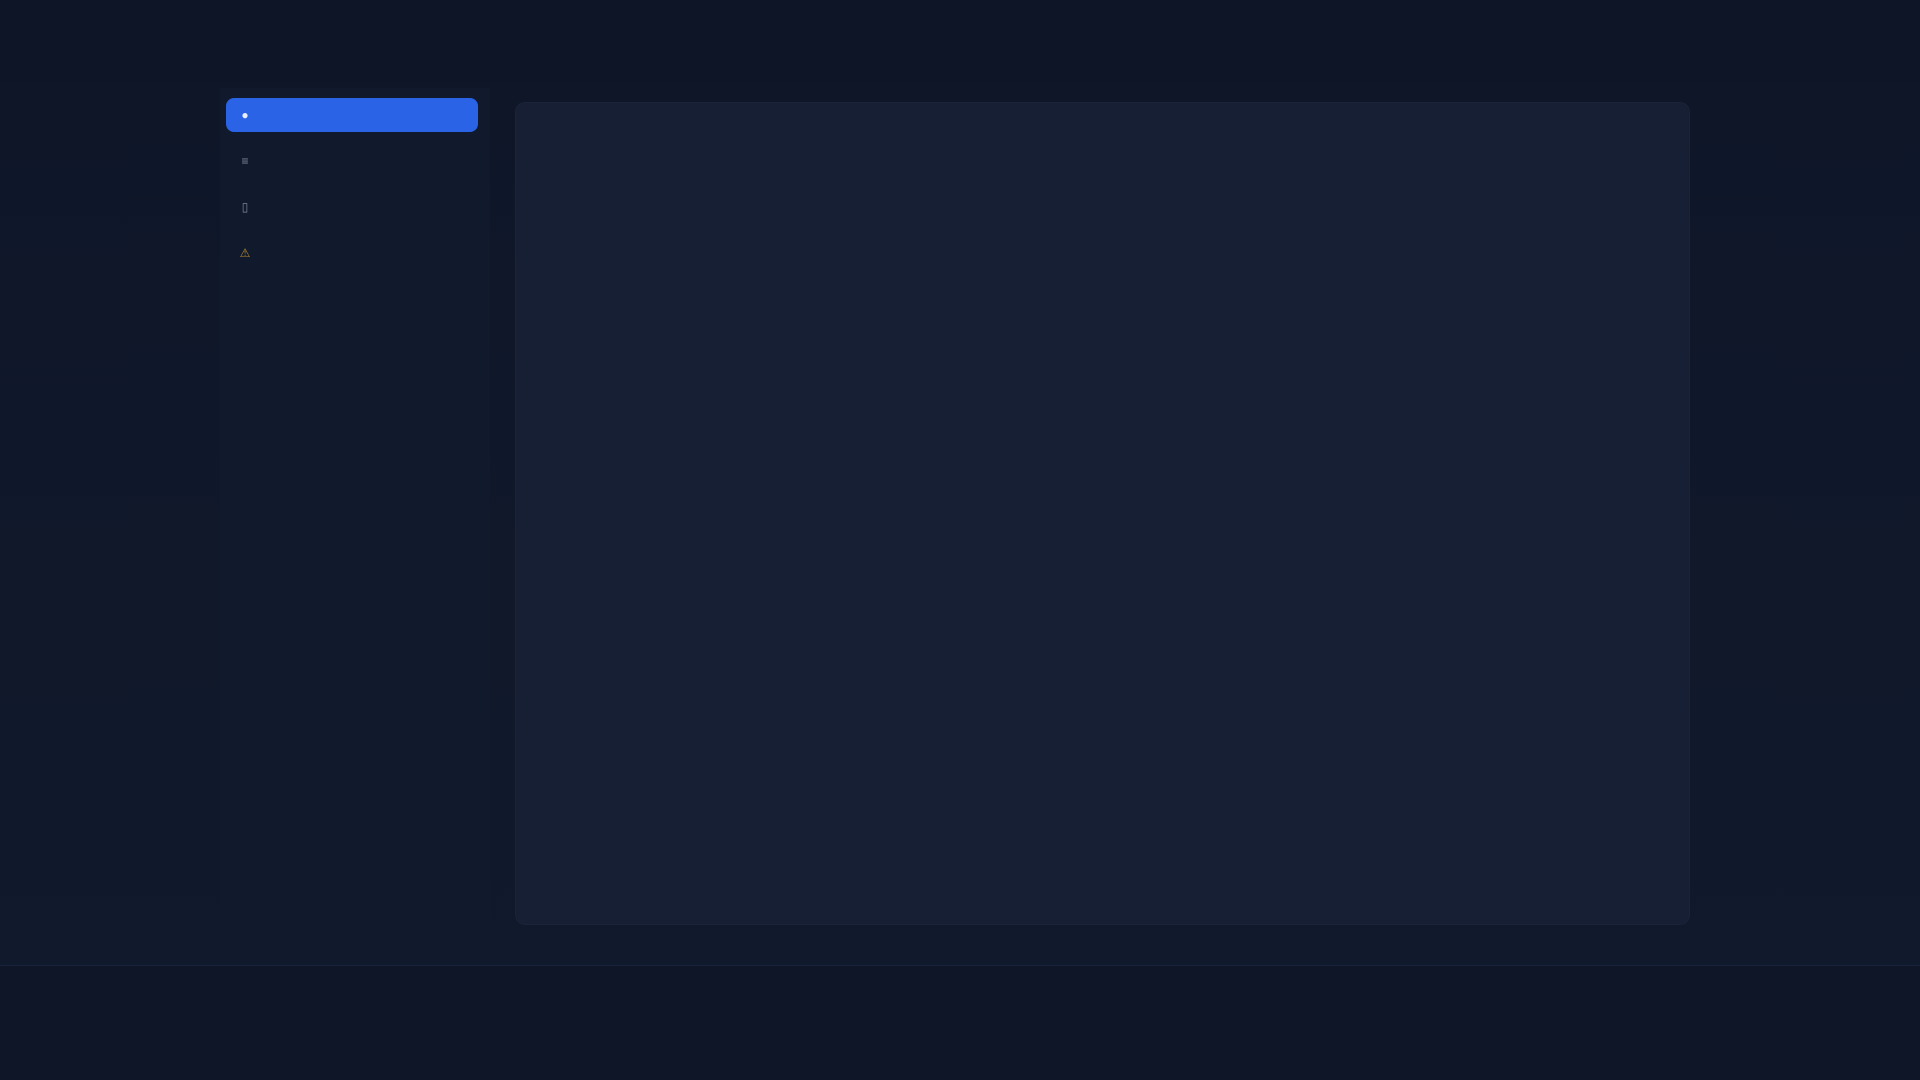 This screenshot has height=1080, width=1920. Describe the element at coordinates (355, 207) in the screenshot. I see `sidebar-item-3: ▯` at that location.